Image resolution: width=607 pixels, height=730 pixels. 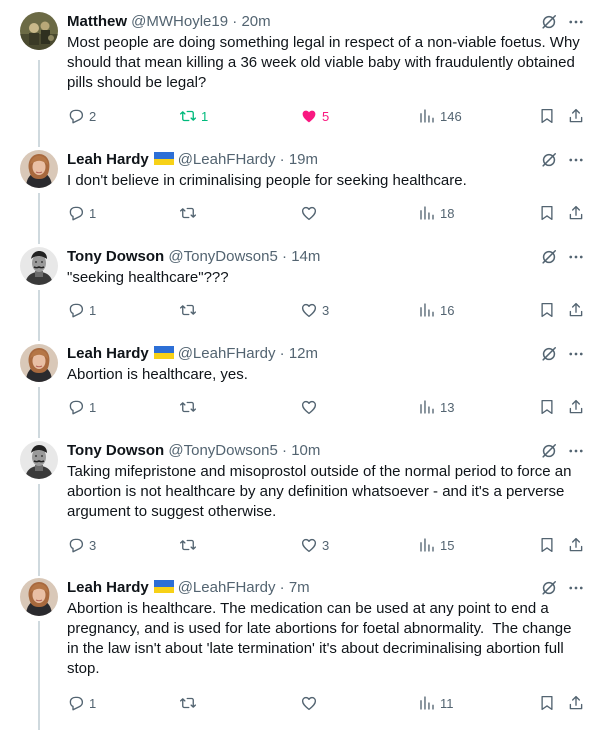 I want to click on like-button: 5, so click(x=314, y=116).